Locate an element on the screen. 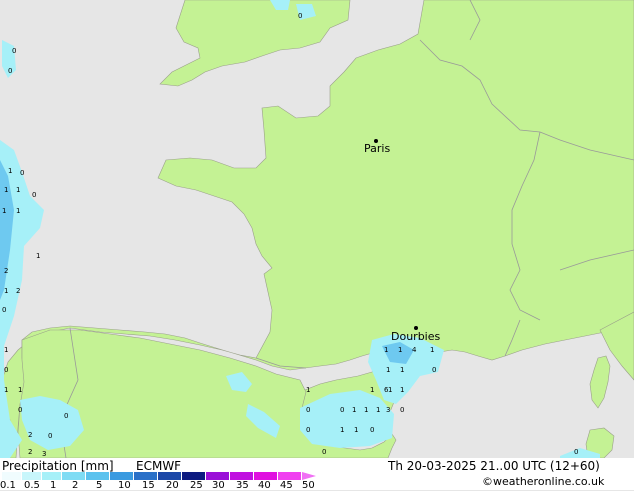 This screenshot has width=634, height=491. legend-label: 40 is located at coordinates (264, 485).